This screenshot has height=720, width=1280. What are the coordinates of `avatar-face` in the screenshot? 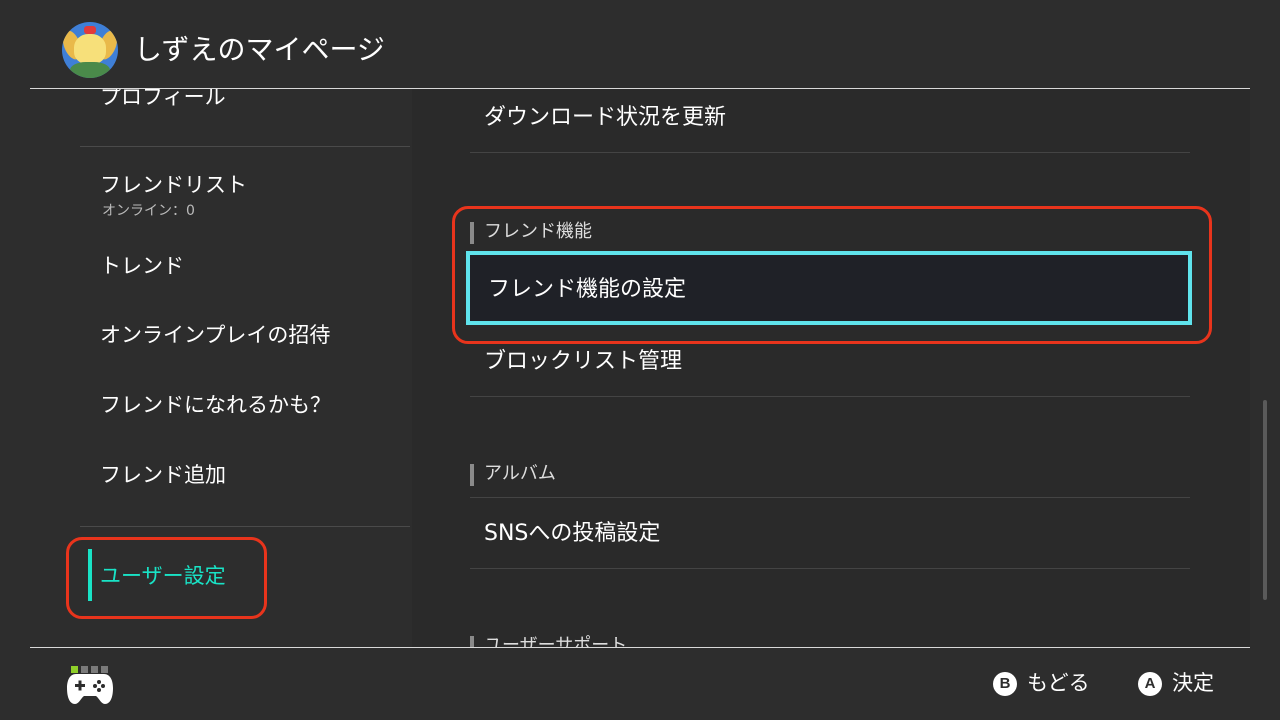 It's located at (90, 49).